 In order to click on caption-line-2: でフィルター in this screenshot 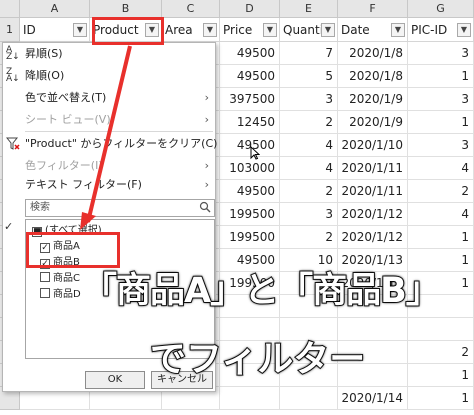, I will do `click(257, 359)`.